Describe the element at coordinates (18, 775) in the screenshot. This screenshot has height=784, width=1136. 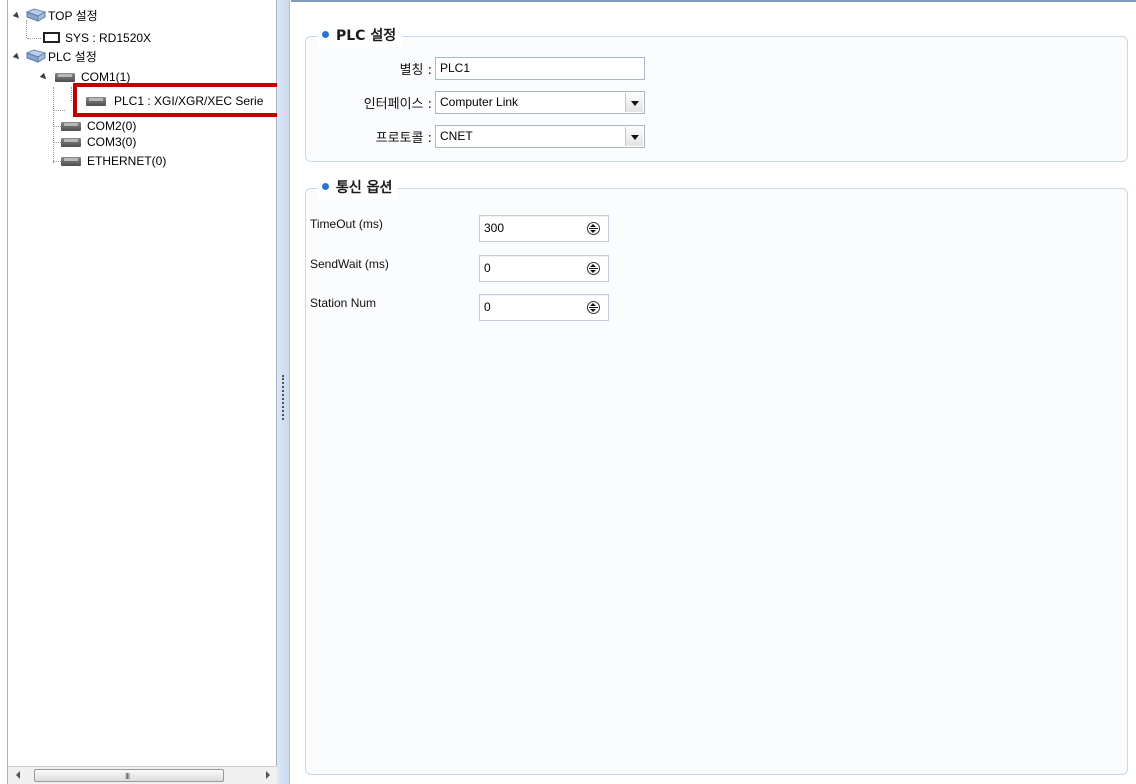
I see `scroll-left-icon` at that location.